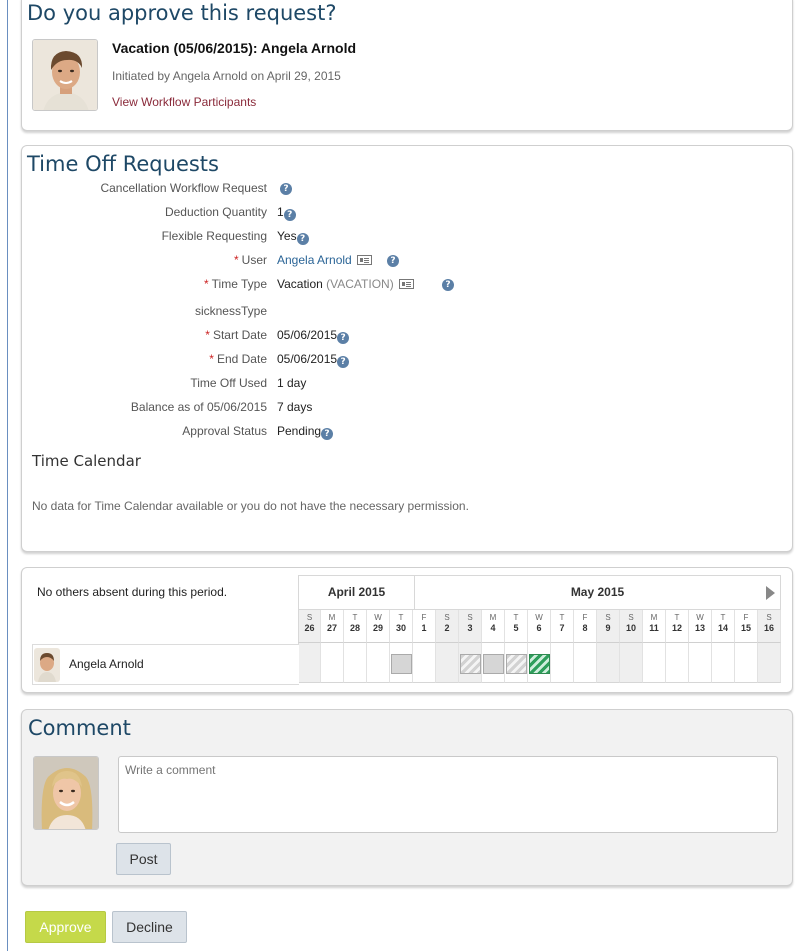  What do you see at coordinates (132, 592) in the screenshot?
I see `no-others-absent-text: No others absent during this period.` at bounding box center [132, 592].